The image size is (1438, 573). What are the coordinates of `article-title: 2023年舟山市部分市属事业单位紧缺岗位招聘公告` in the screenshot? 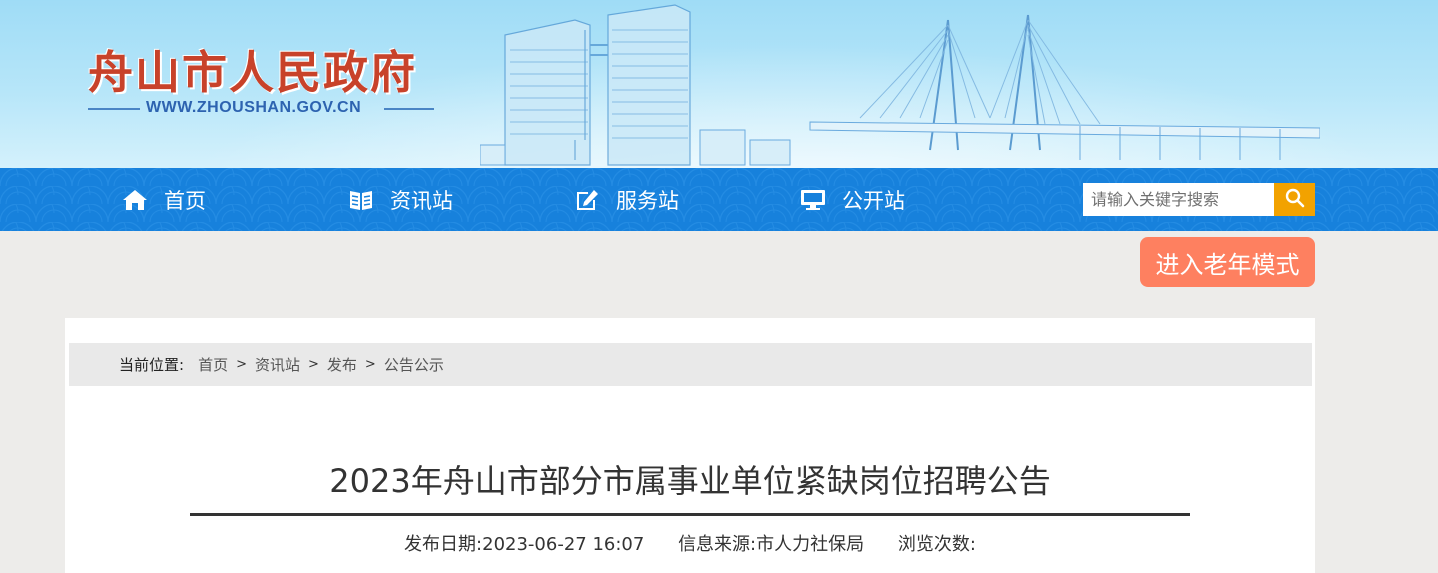 It's located at (690, 481).